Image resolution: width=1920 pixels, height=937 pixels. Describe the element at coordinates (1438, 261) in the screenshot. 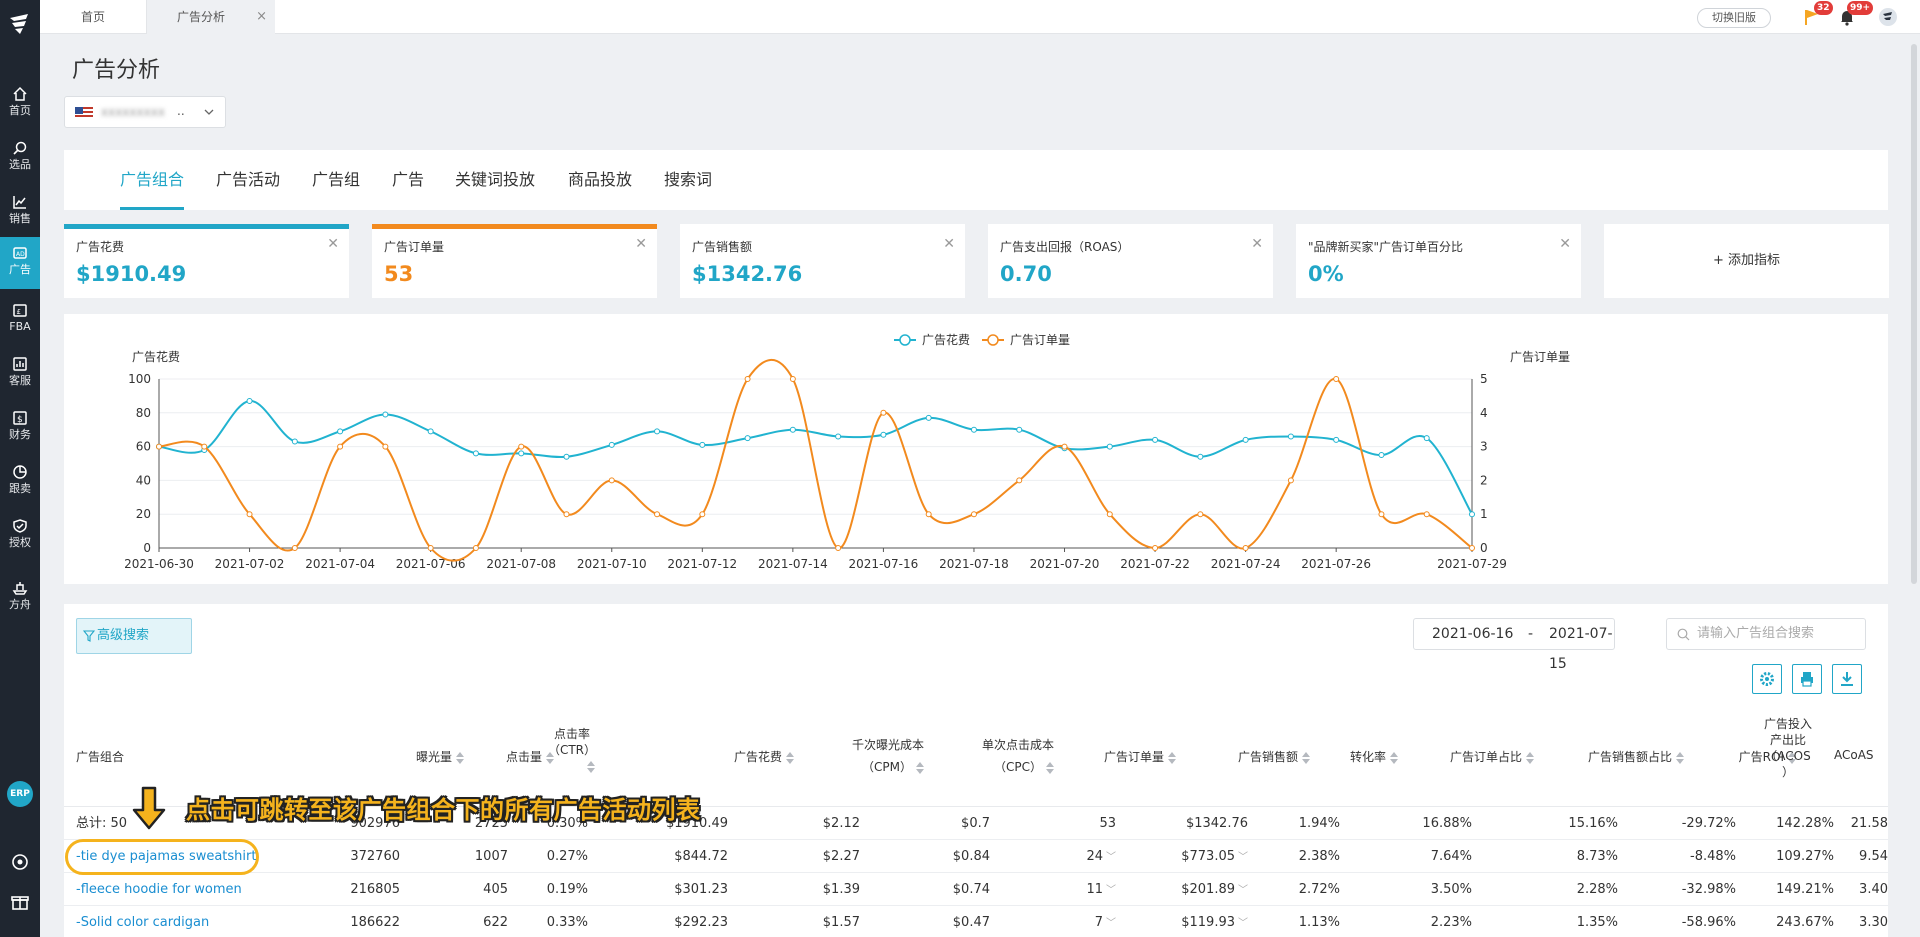

I see `metric-card-new-to-brand: "品牌新买家"广告订单百分比 0% ✕` at that location.